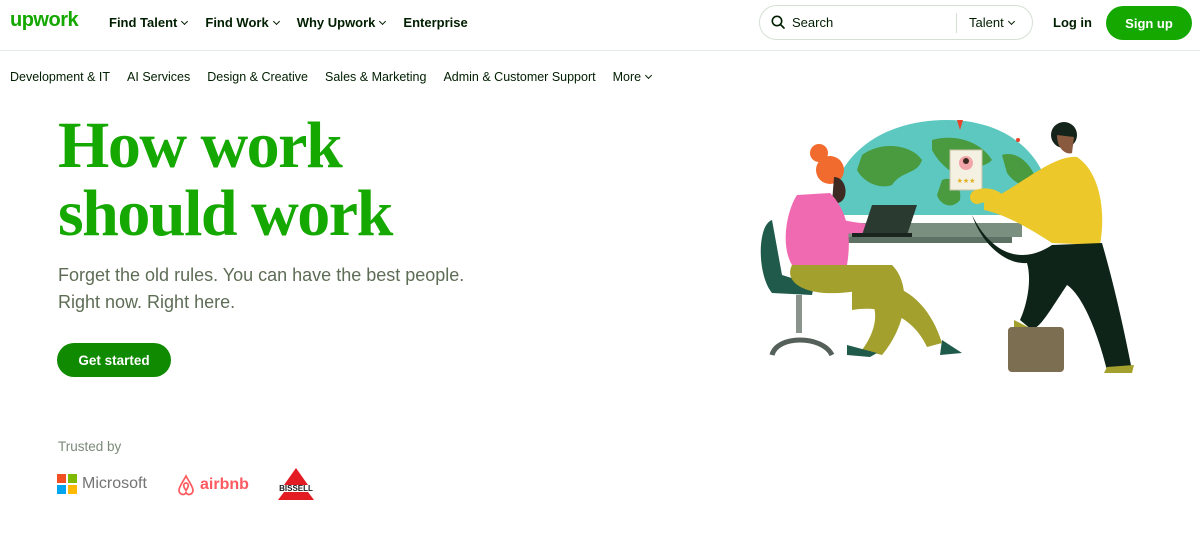  Describe the element at coordinates (1072, 22) in the screenshot. I see `login-link: Log in` at that location.